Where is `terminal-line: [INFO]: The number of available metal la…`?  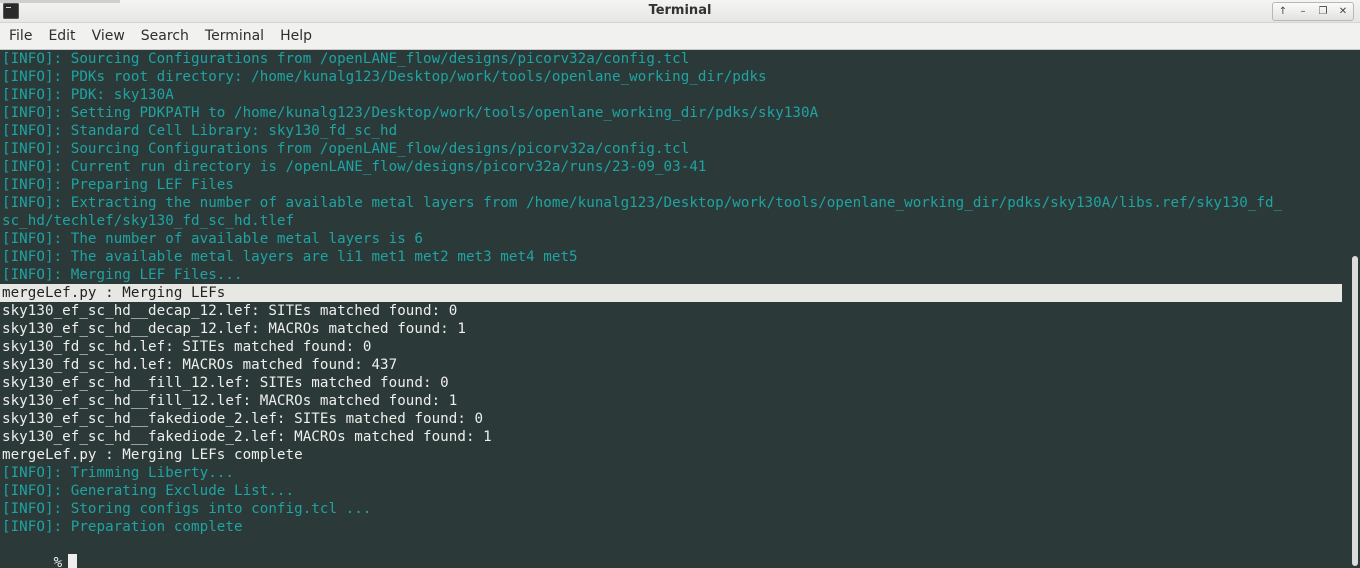 terminal-line: [INFO]: The number of available metal la… is located at coordinates (212, 239).